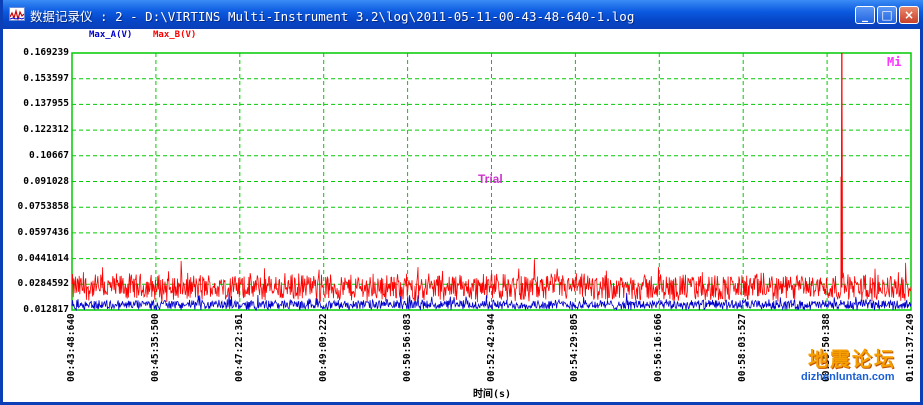  What do you see at coordinates (155, 347) in the screenshot?
I see `x-tick-label: 00:45:35:500` at bounding box center [155, 347].